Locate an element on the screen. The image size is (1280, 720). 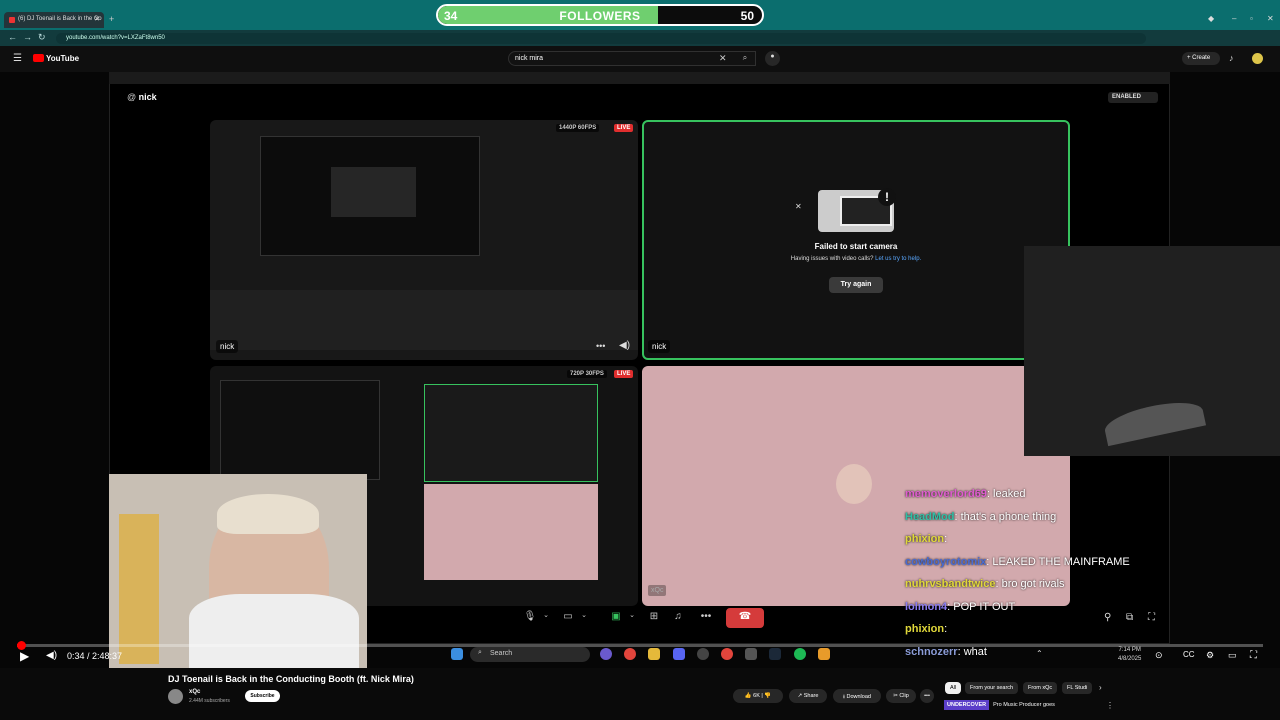
chip-fl-studio: FL Studi is located at coordinates (1077, 688).